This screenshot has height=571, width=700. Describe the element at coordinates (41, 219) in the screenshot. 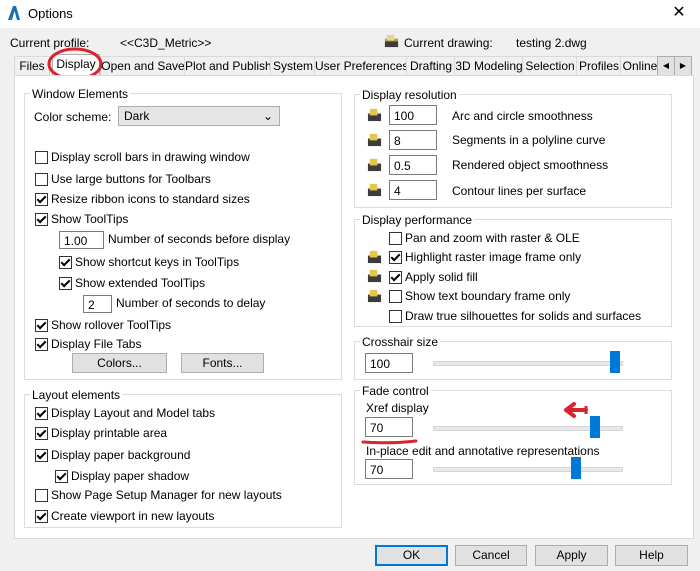

I see `show-tooltips-checkbox` at that location.